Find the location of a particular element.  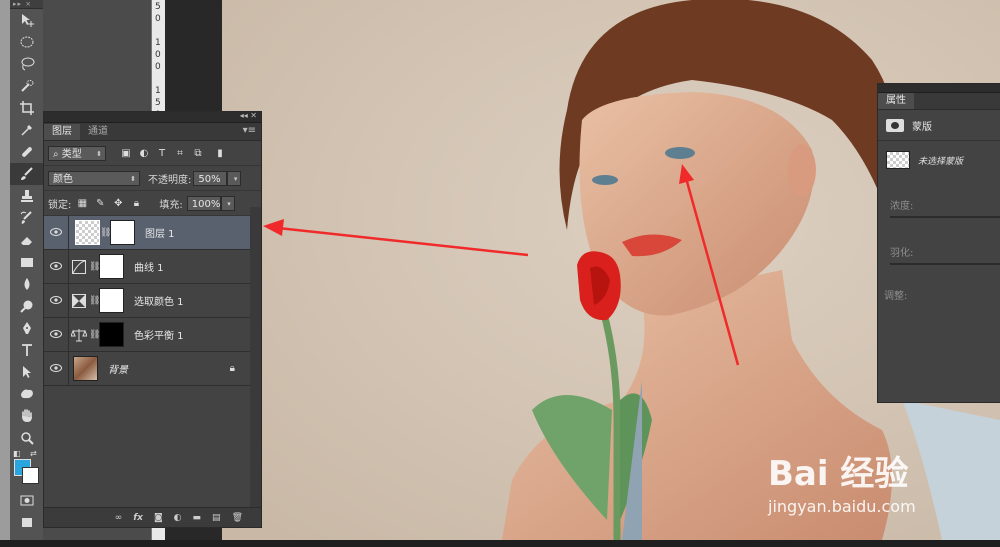

layer-row: ⛓ 色彩平衡 1 is located at coordinates (152, 335).